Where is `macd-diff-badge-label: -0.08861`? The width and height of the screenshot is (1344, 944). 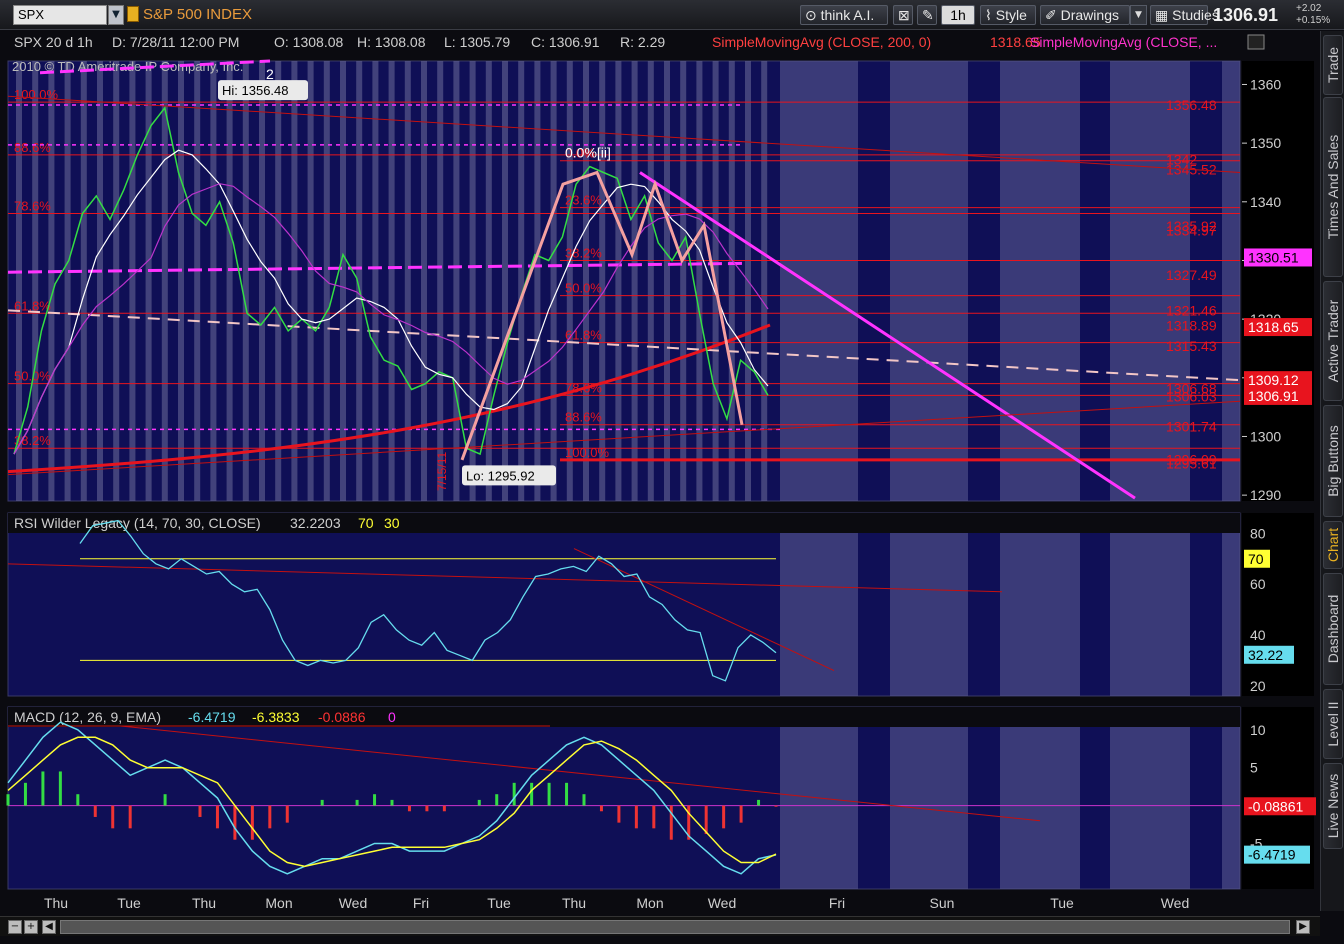
macd-diff-badge-label: -0.08861 is located at coordinates (1275, 806).